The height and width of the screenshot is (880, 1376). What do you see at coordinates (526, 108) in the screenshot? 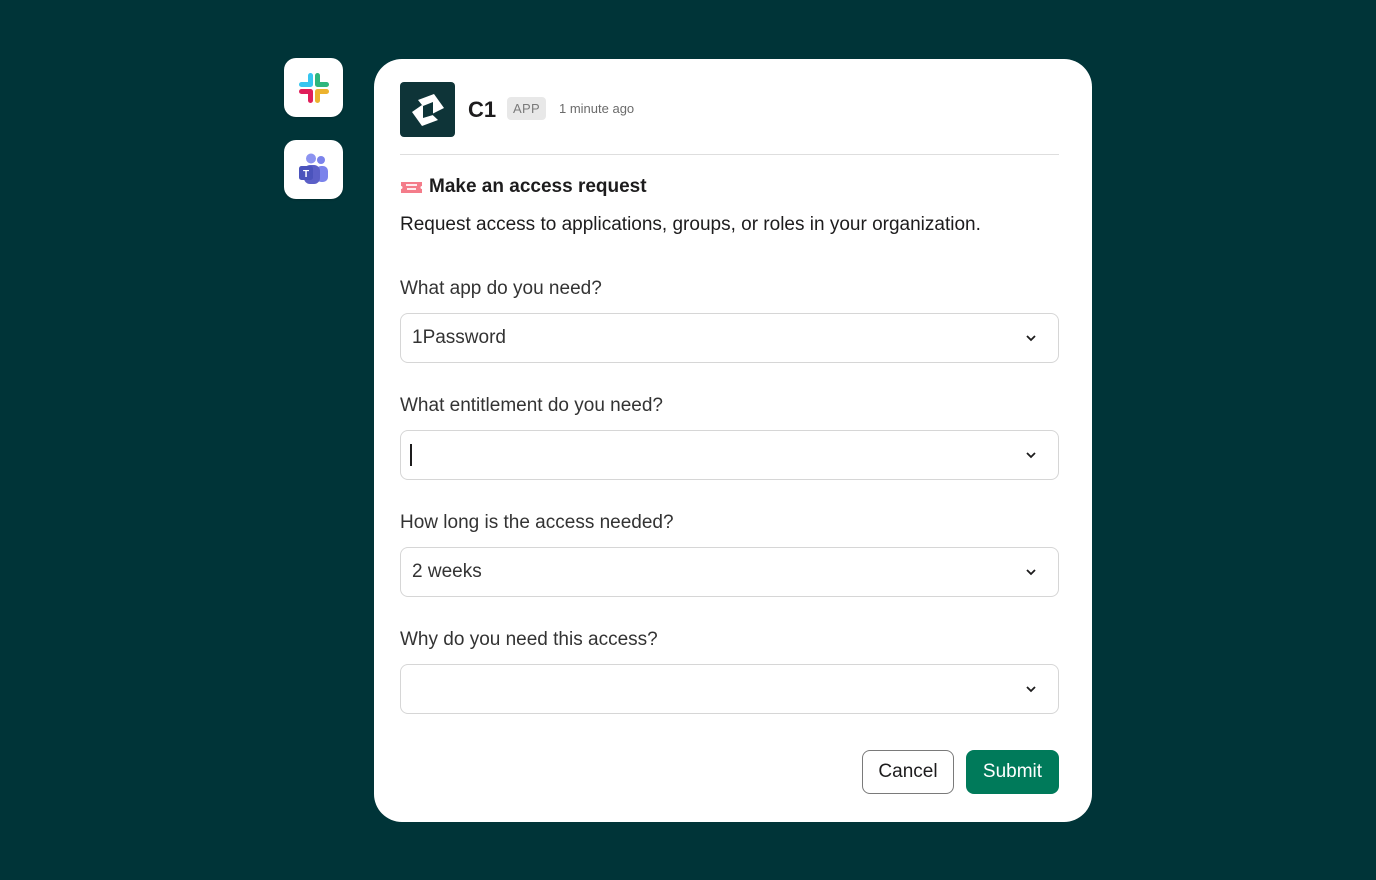
I see `app-badge: APP` at bounding box center [526, 108].